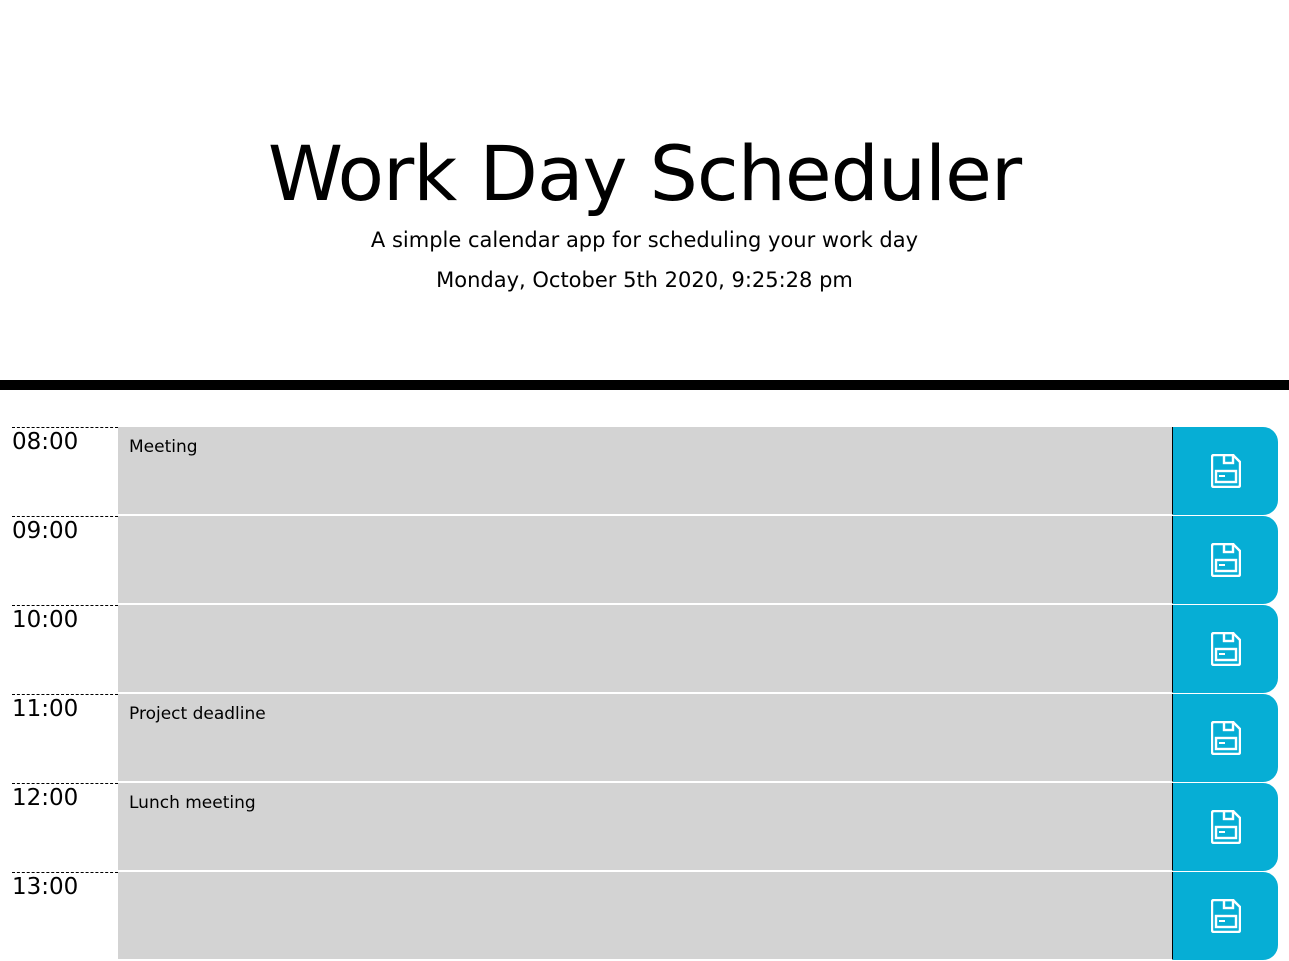  I want to click on hour-label: 11:00, so click(65, 738).